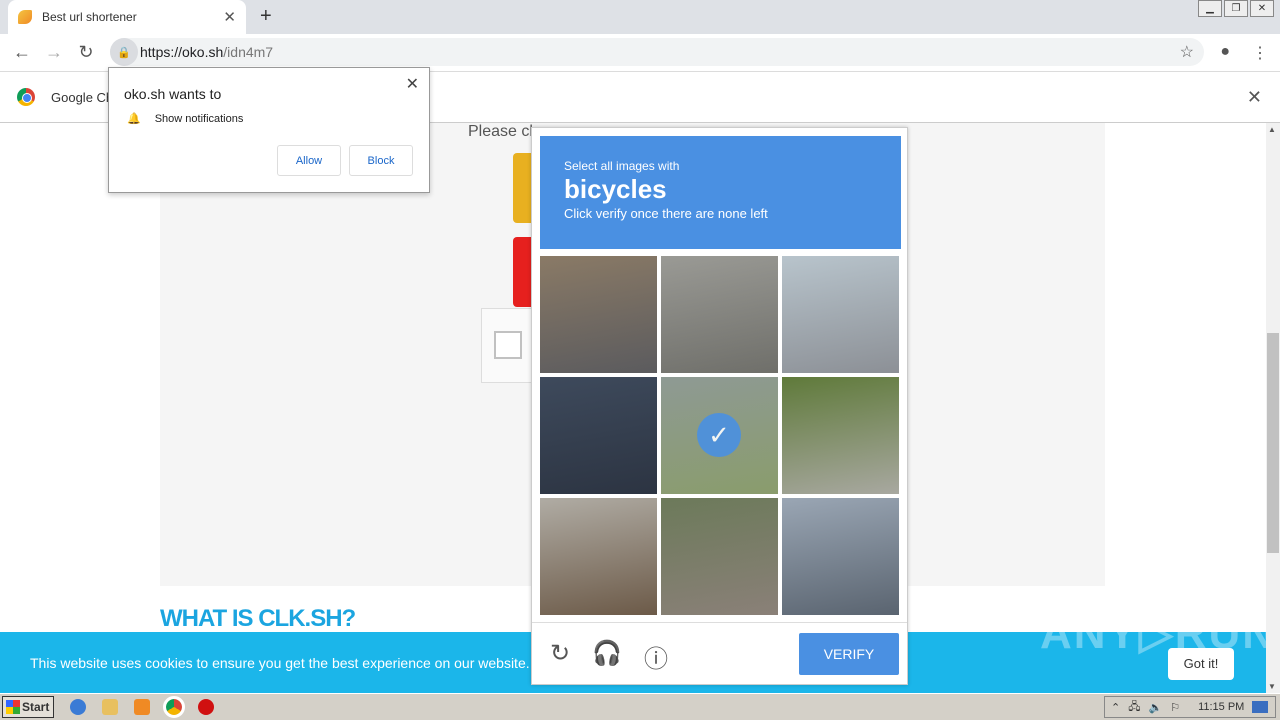 The image size is (1280, 720). I want to click on anyrun-watermark: ANY▷RUN, so click(1158, 633).